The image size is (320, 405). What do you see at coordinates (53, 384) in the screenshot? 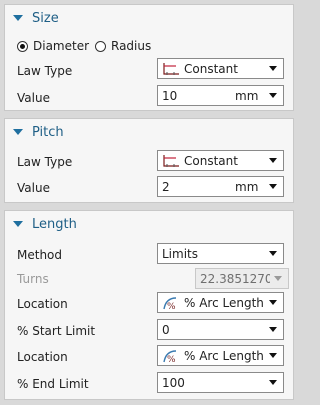
I see `end-limit-label: % End Limit` at bounding box center [53, 384].